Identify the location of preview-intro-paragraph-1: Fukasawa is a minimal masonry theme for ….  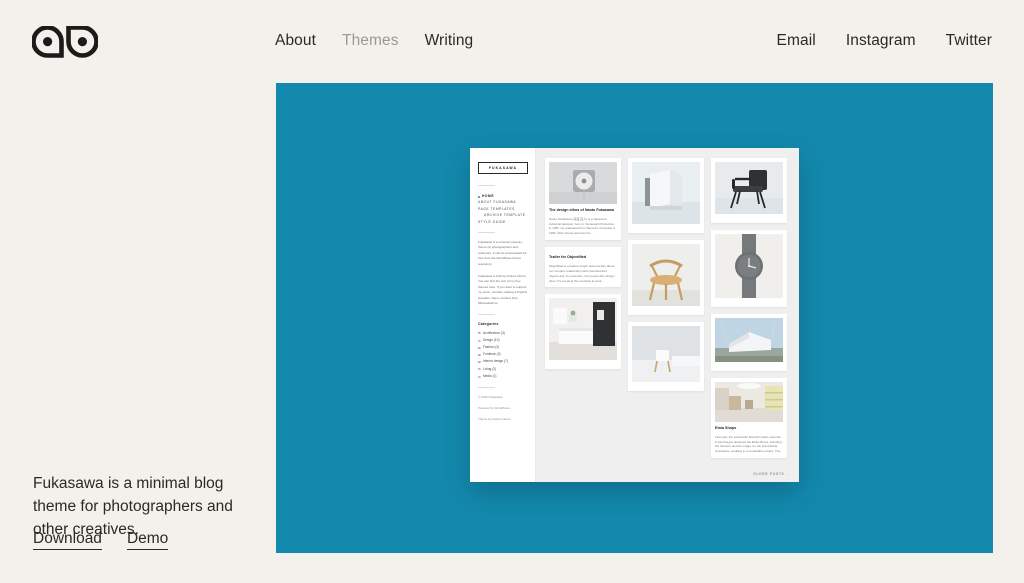
(502, 253).